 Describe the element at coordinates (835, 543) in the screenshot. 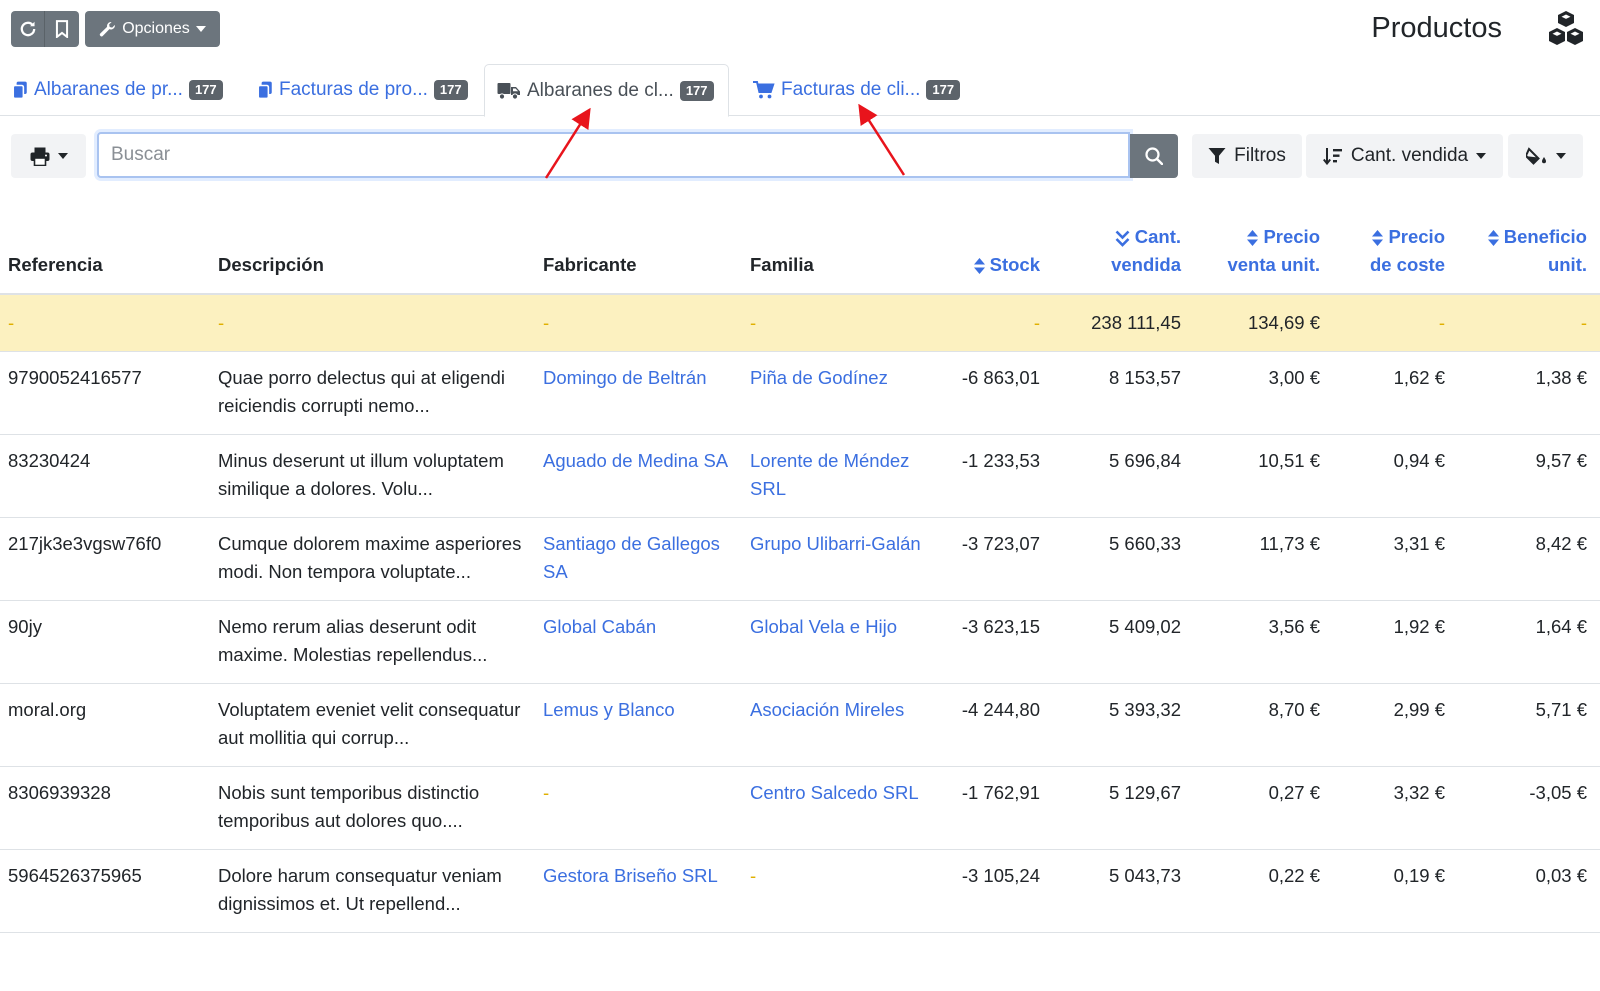

I see `family-link: Grupo Ulibarri-Galán` at that location.